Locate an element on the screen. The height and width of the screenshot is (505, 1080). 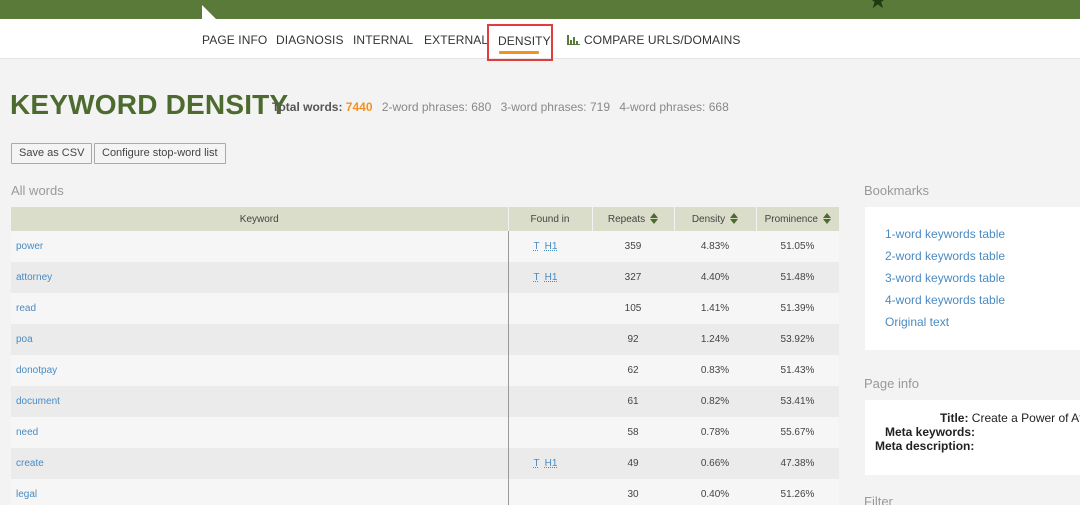
table-row: create T H1 49 0.66% 47.38% is located at coordinates (425, 463).